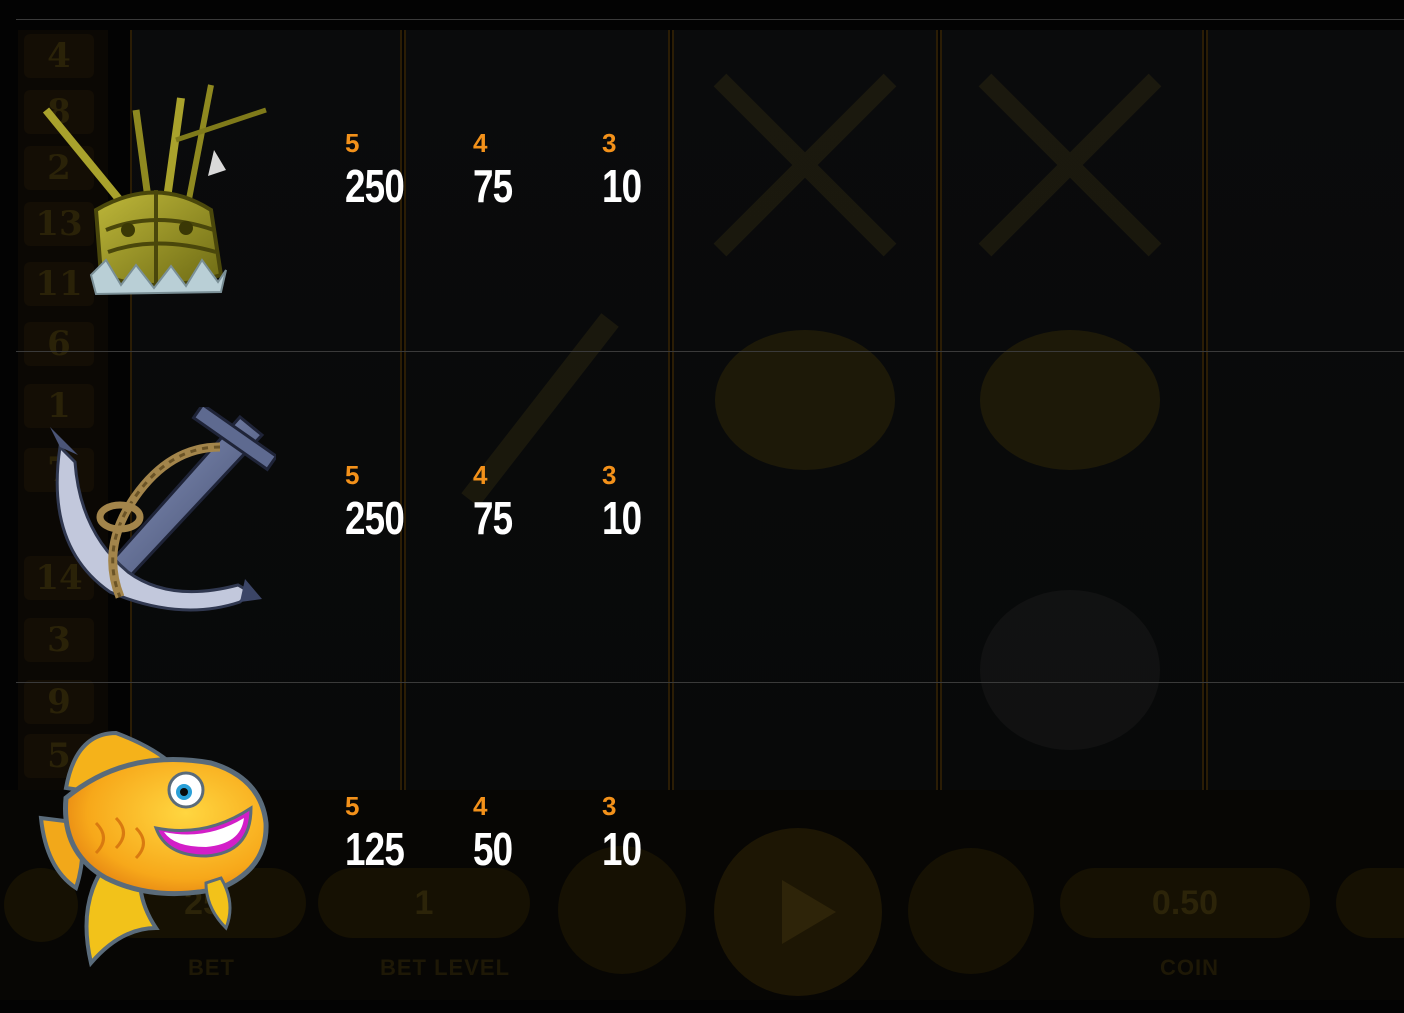  What do you see at coordinates (163, 509) in the screenshot?
I see `anchor-icon` at bounding box center [163, 509].